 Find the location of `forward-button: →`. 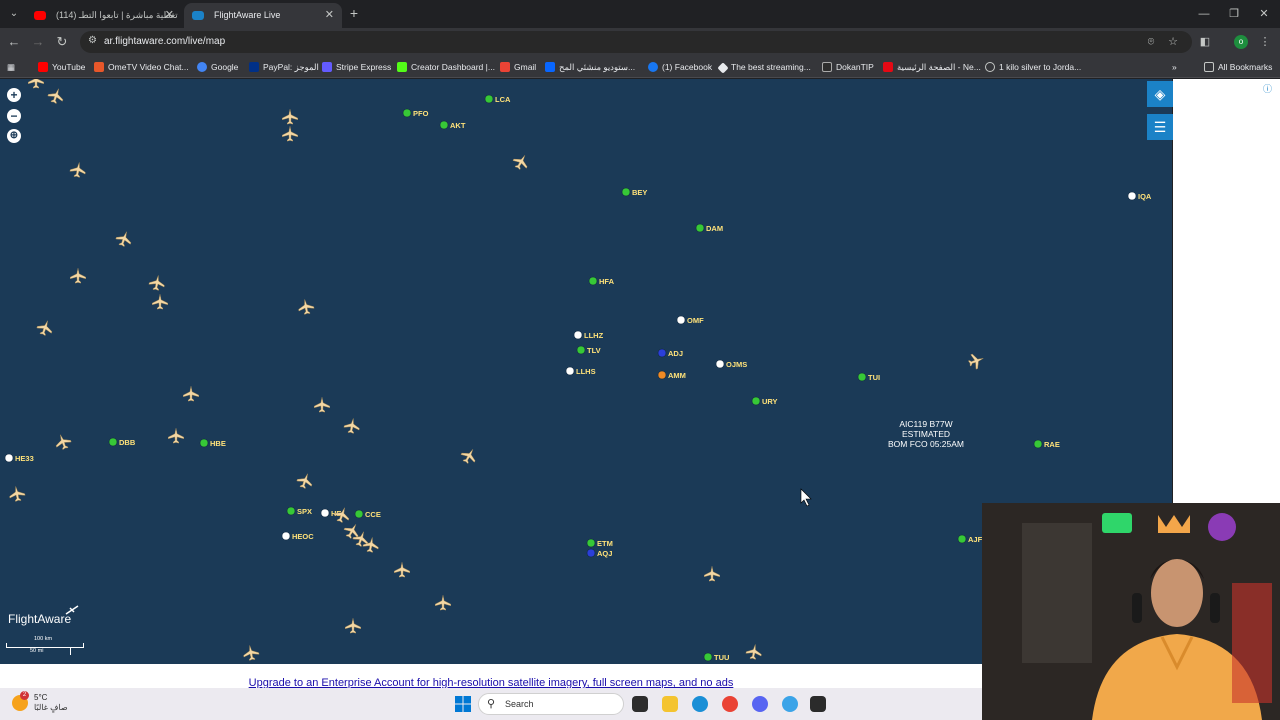

forward-button: → is located at coordinates (38, 42).